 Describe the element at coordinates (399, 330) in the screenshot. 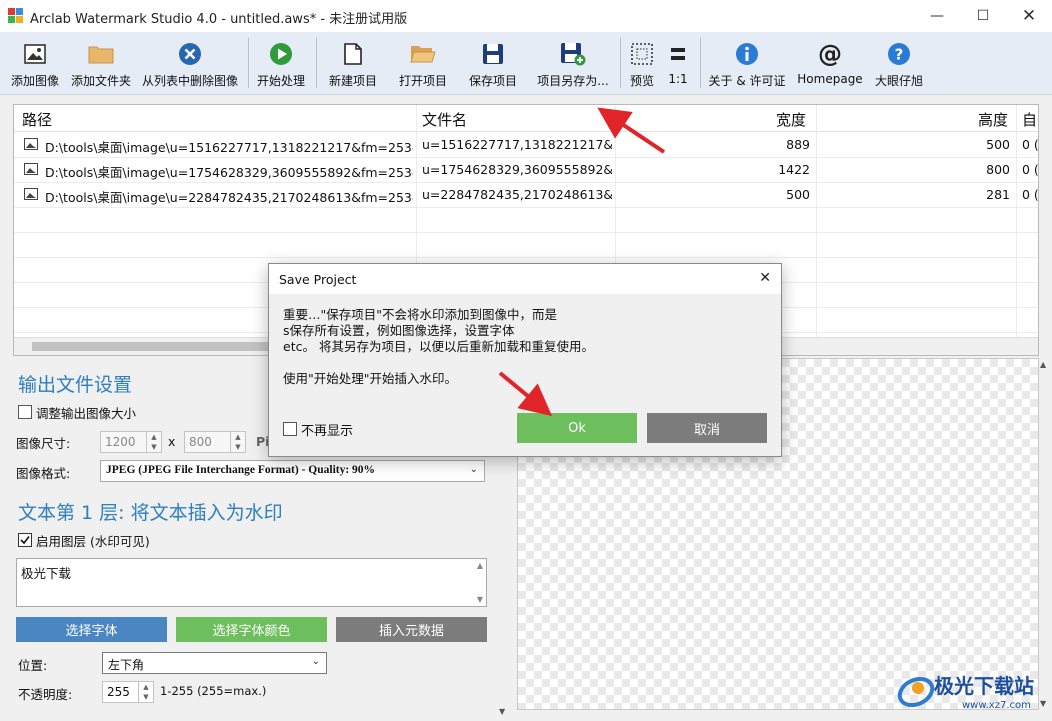

I see `dialog-message-line: s保存所有设置，例如图像选择，设置字体` at that location.